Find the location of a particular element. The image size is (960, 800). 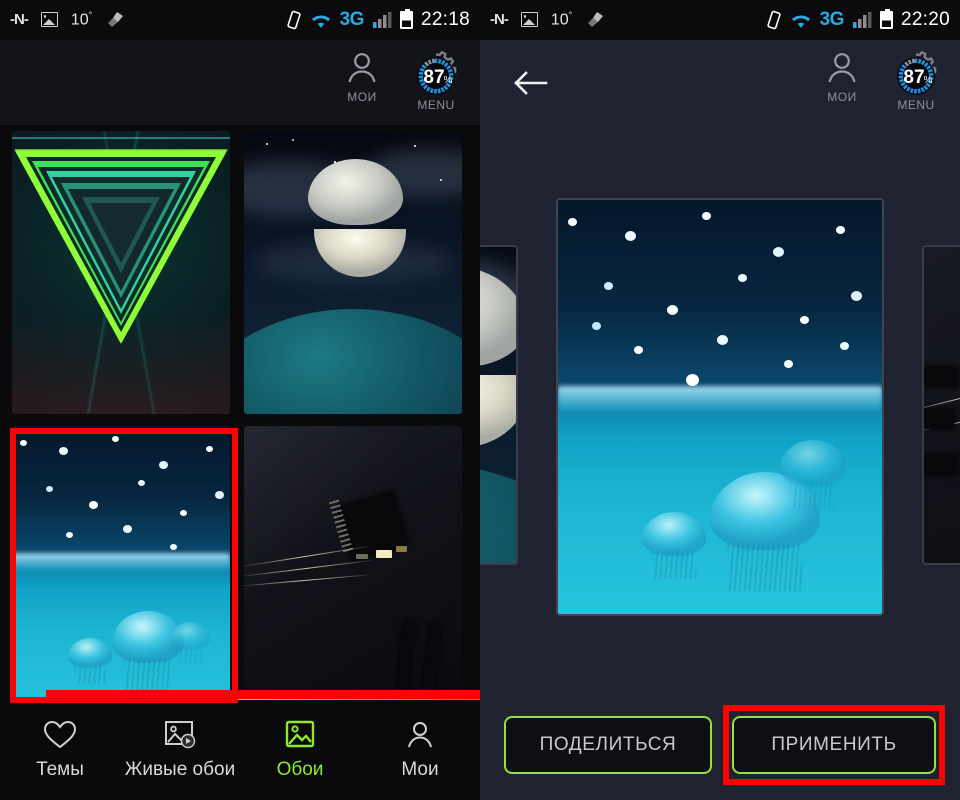

wallpaper-thumb-underwater-jellyfish is located at coordinates (121, 567).